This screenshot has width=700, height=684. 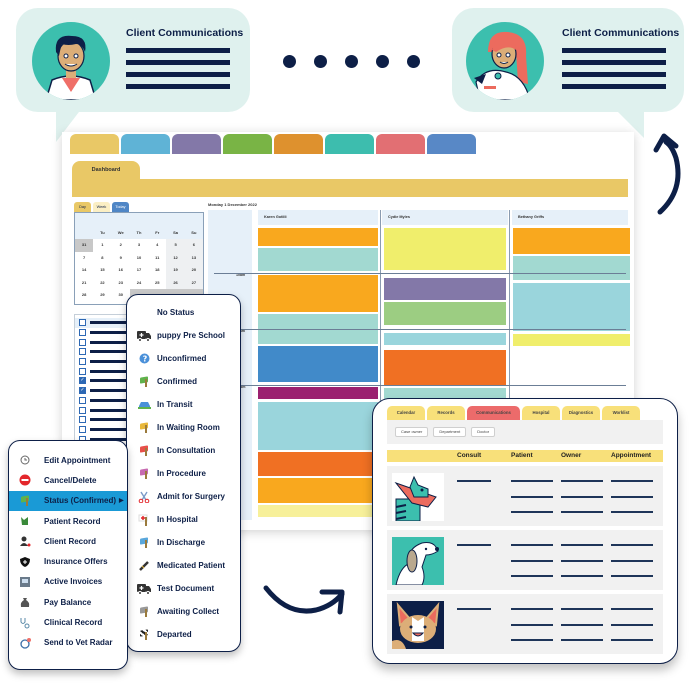 I want to click on status-option-in-transit: In Transit, so click(x=183, y=404).